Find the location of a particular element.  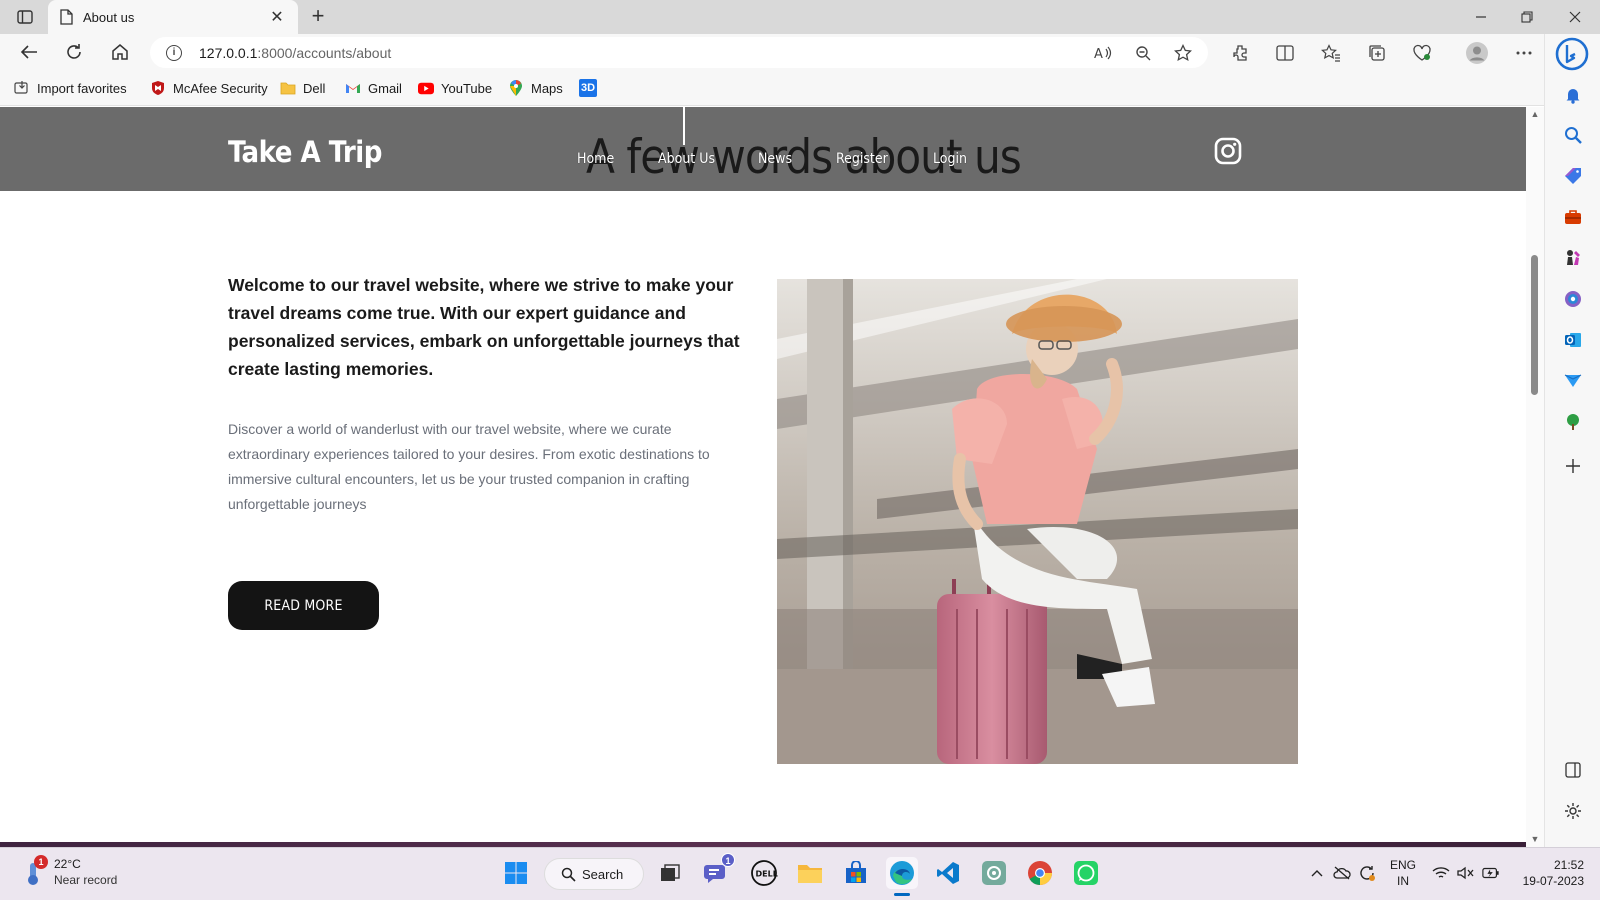

site-logo: Take A Trip is located at coordinates (305, 152).